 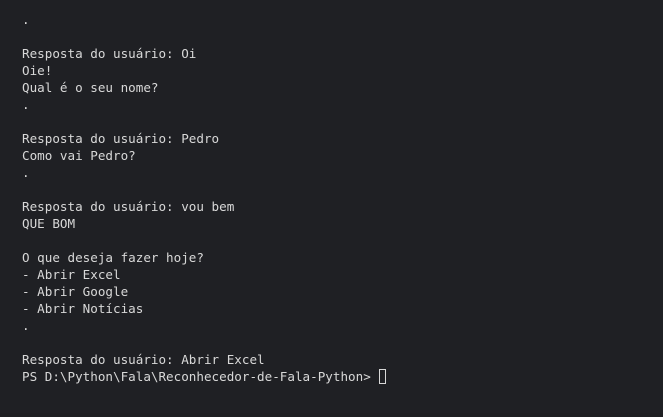 What do you see at coordinates (71, 274) in the screenshot?
I see `terminal-line: - Abrir Excel` at bounding box center [71, 274].